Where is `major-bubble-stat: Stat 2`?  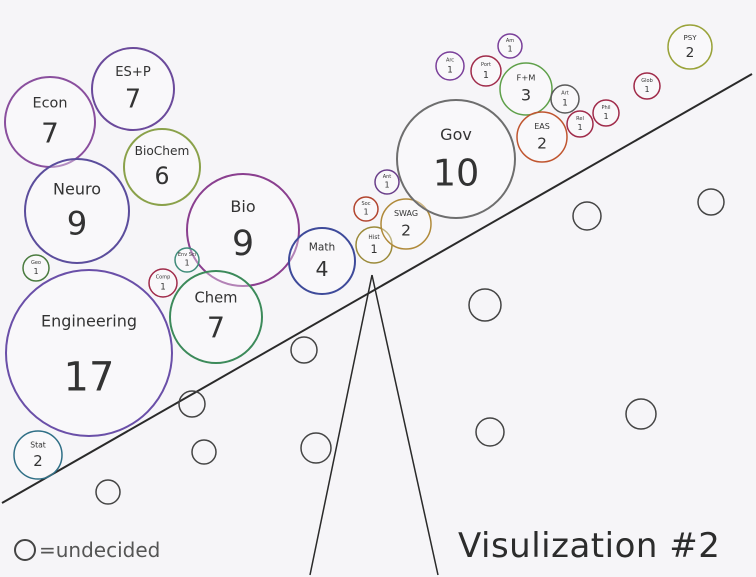 major-bubble-stat: Stat 2 is located at coordinates (38, 455).